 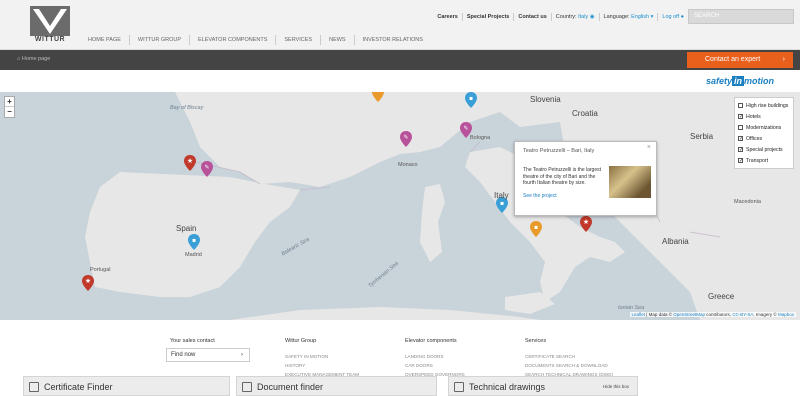 I want to click on filter-label: Hotels, so click(x=753, y=116).